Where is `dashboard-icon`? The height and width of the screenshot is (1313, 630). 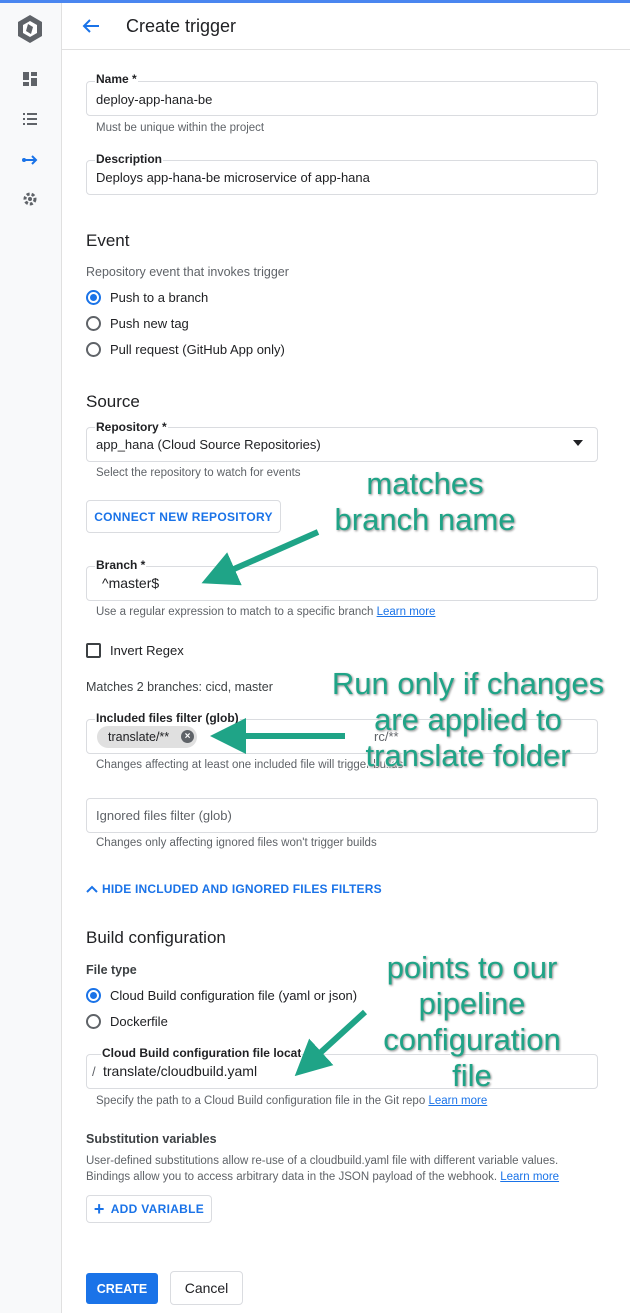 dashboard-icon is located at coordinates (30, 79).